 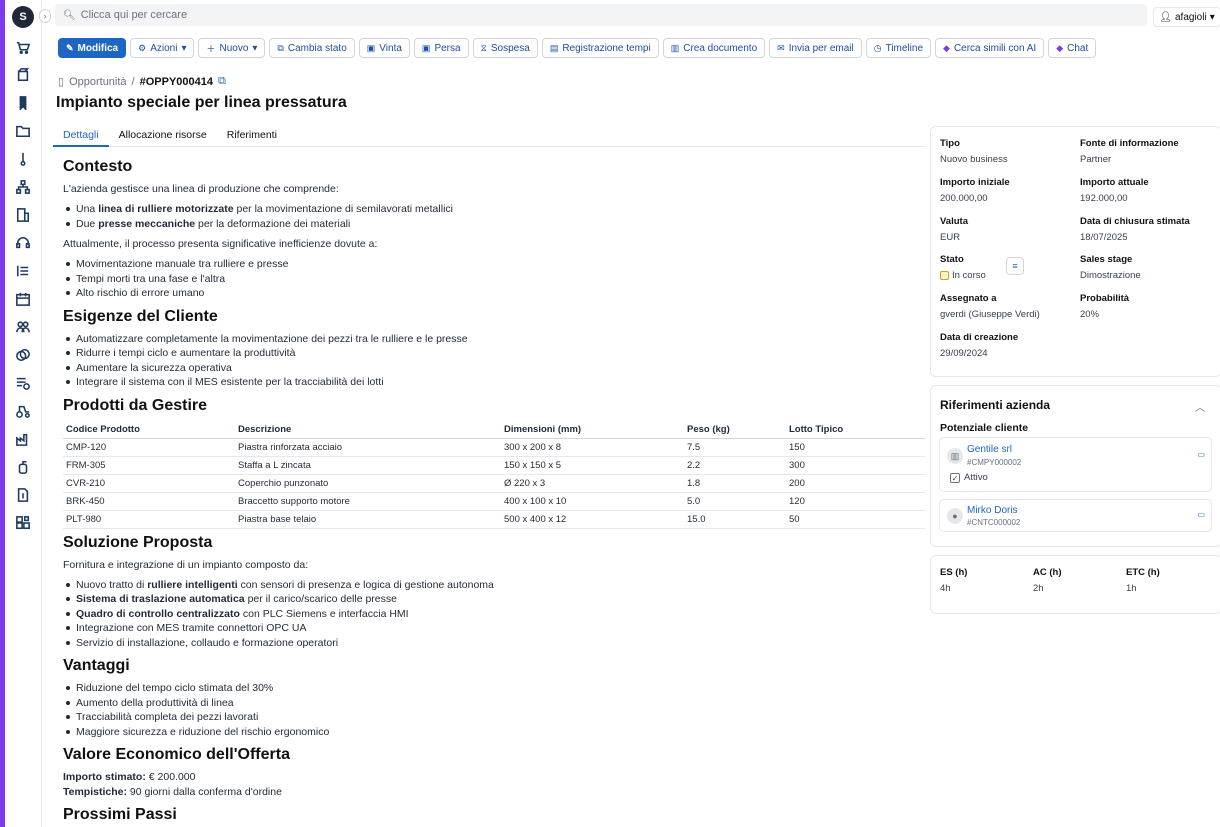 I want to click on table-cell: PLT-980, so click(x=149, y=519).